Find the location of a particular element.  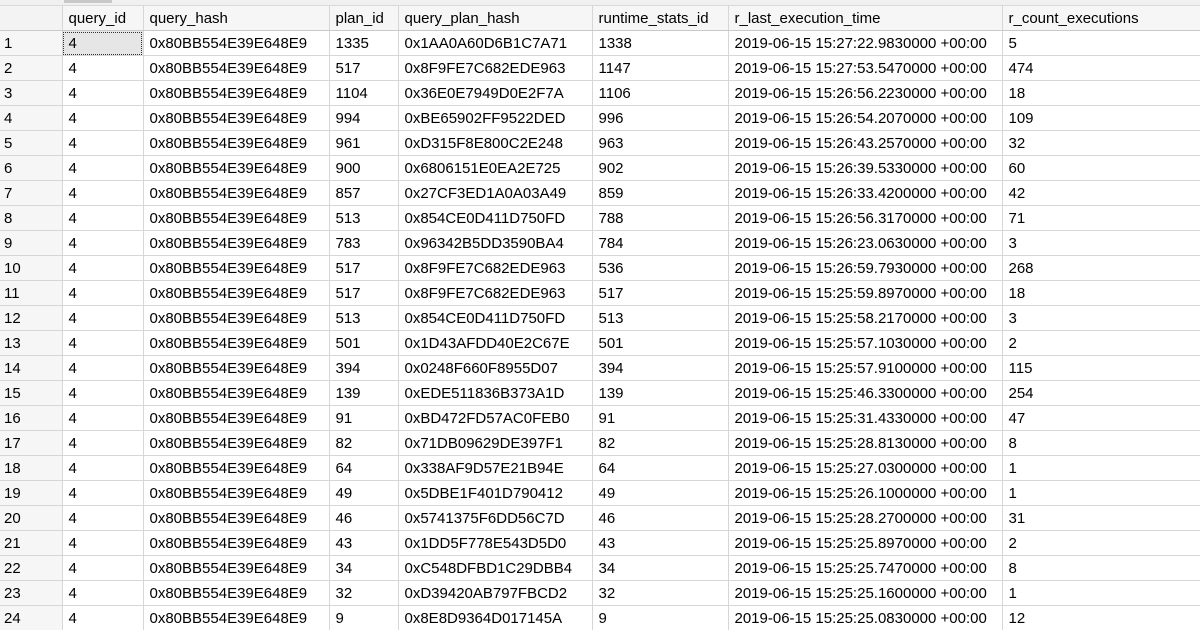

cell-r-last-execution-time: 2019-06-15 15:25:46.3300000 +00:00 is located at coordinates (865, 393).